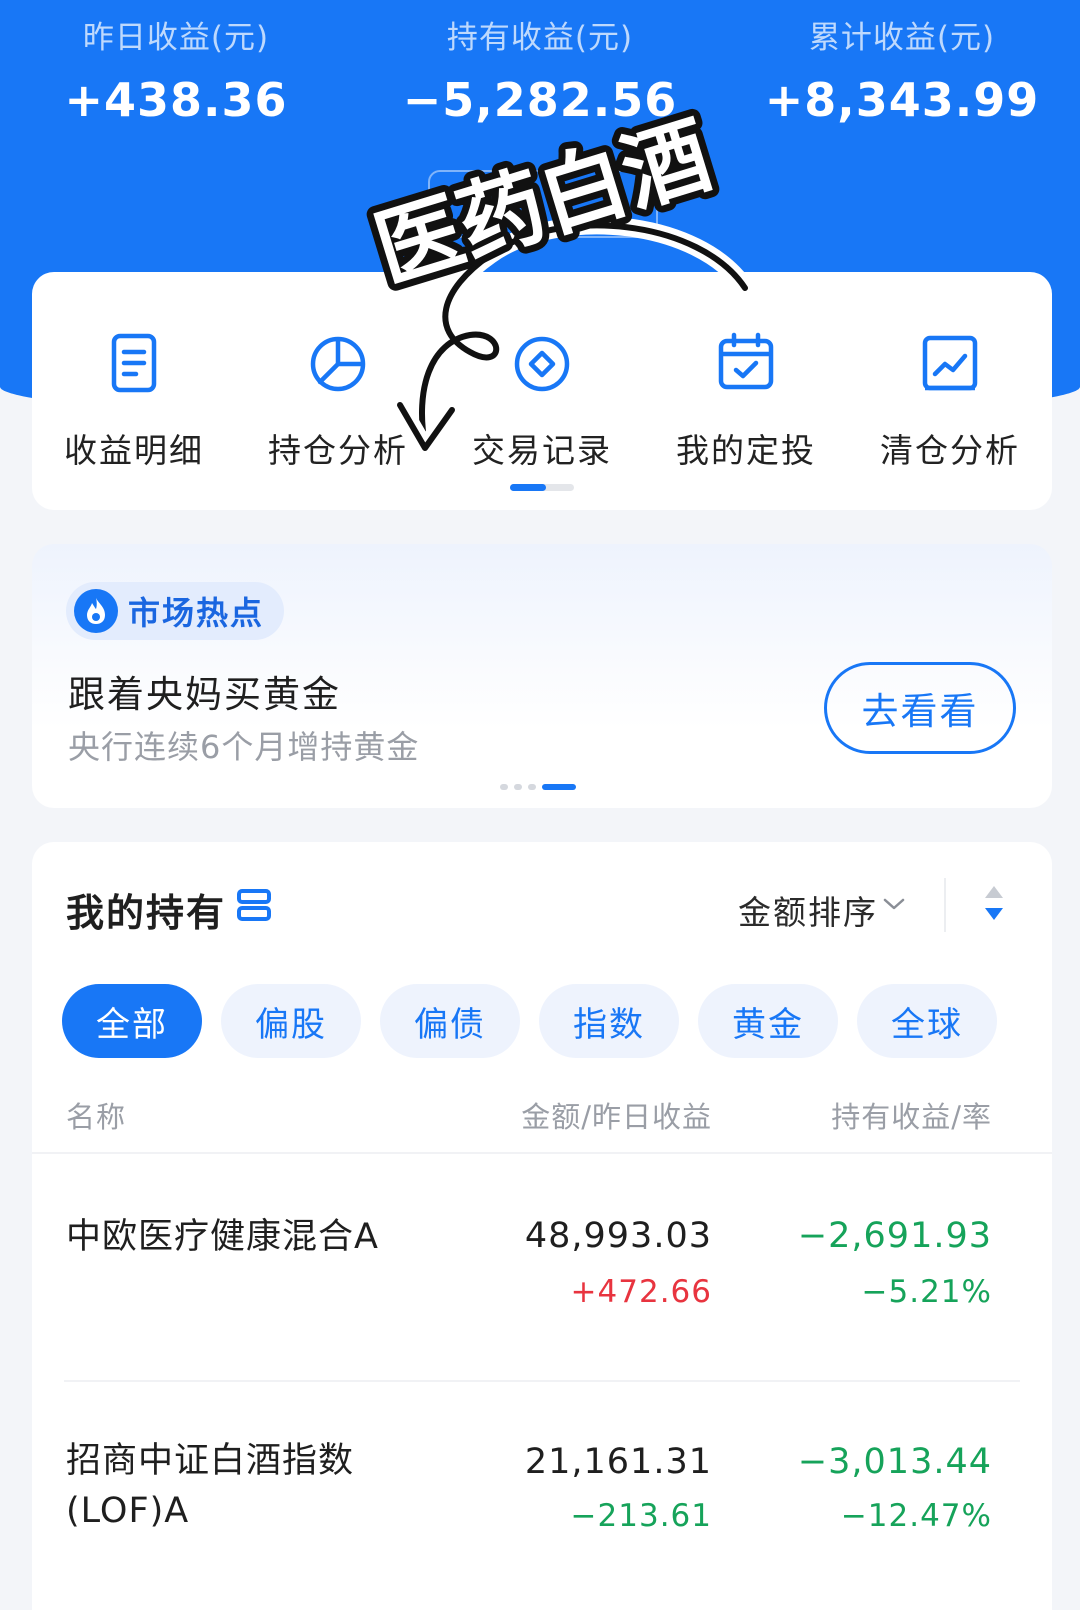 This screenshot has width=1080, height=1610. I want to click on fund-holding-rate: −5.21%, so click(926, 1292).